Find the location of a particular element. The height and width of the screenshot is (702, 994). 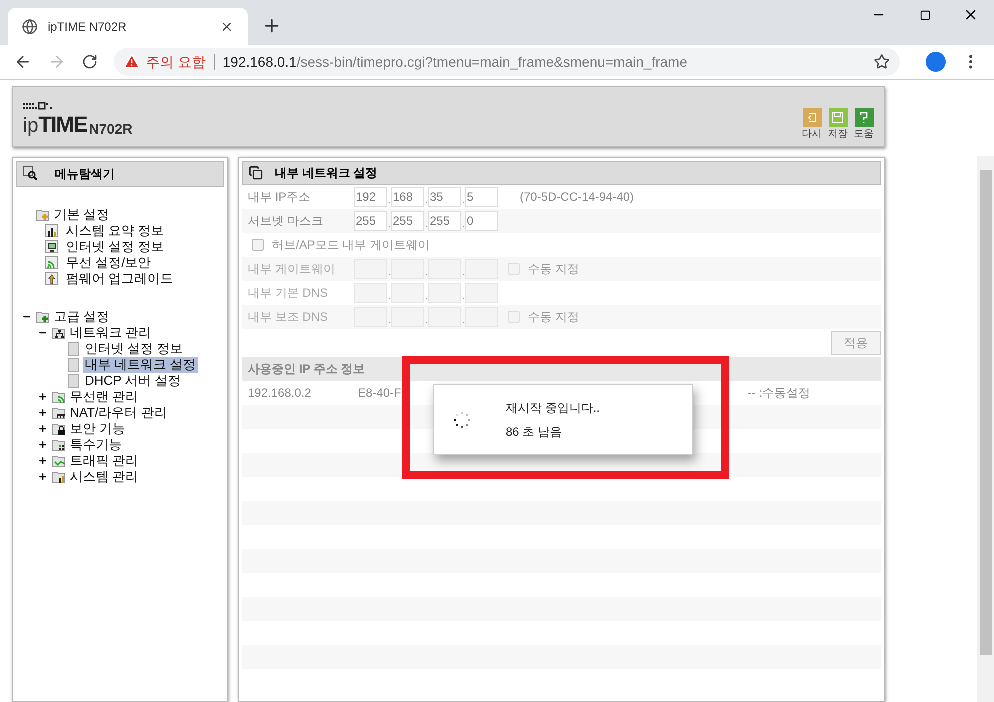

ip-octet-field: 0 is located at coordinates (481, 221).